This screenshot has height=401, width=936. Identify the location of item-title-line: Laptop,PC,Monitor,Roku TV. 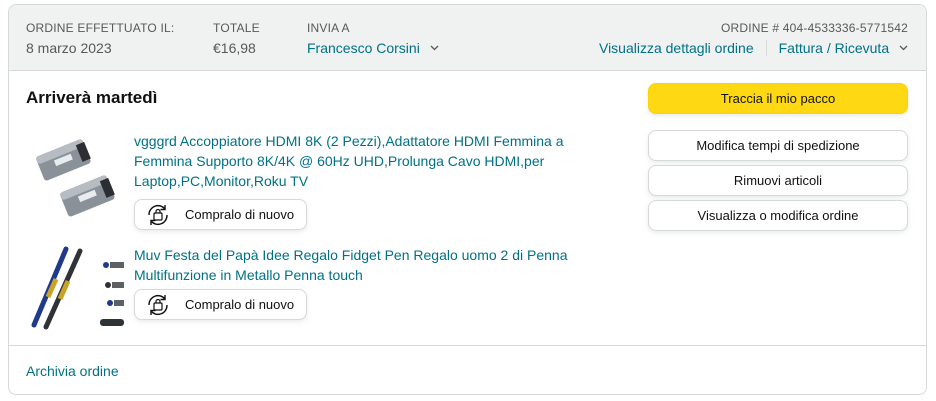
(364, 181).